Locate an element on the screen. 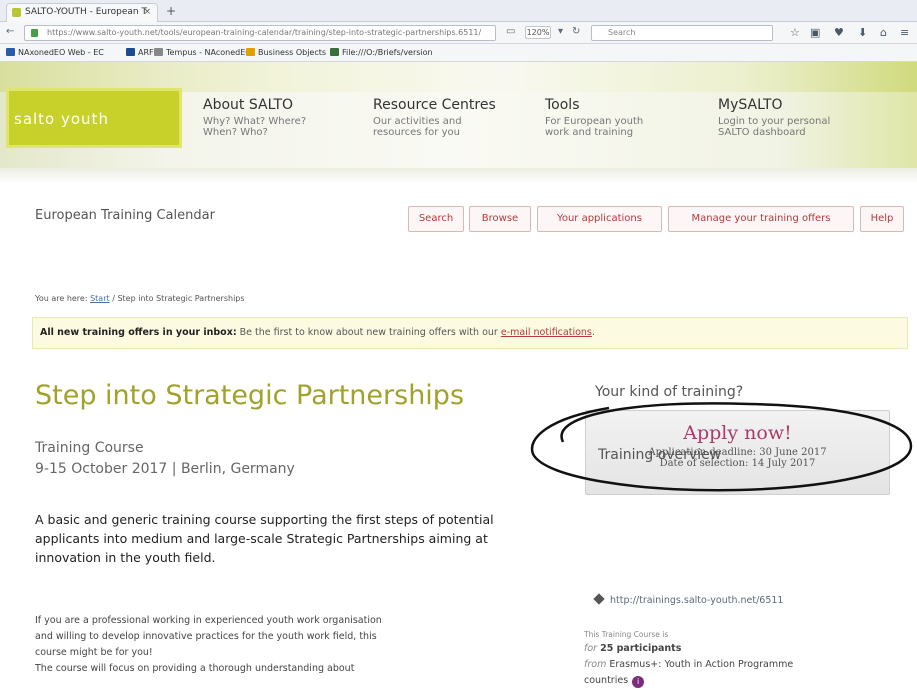 The image size is (917, 694). home-icon: ⌂ is located at coordinates (883, 32).